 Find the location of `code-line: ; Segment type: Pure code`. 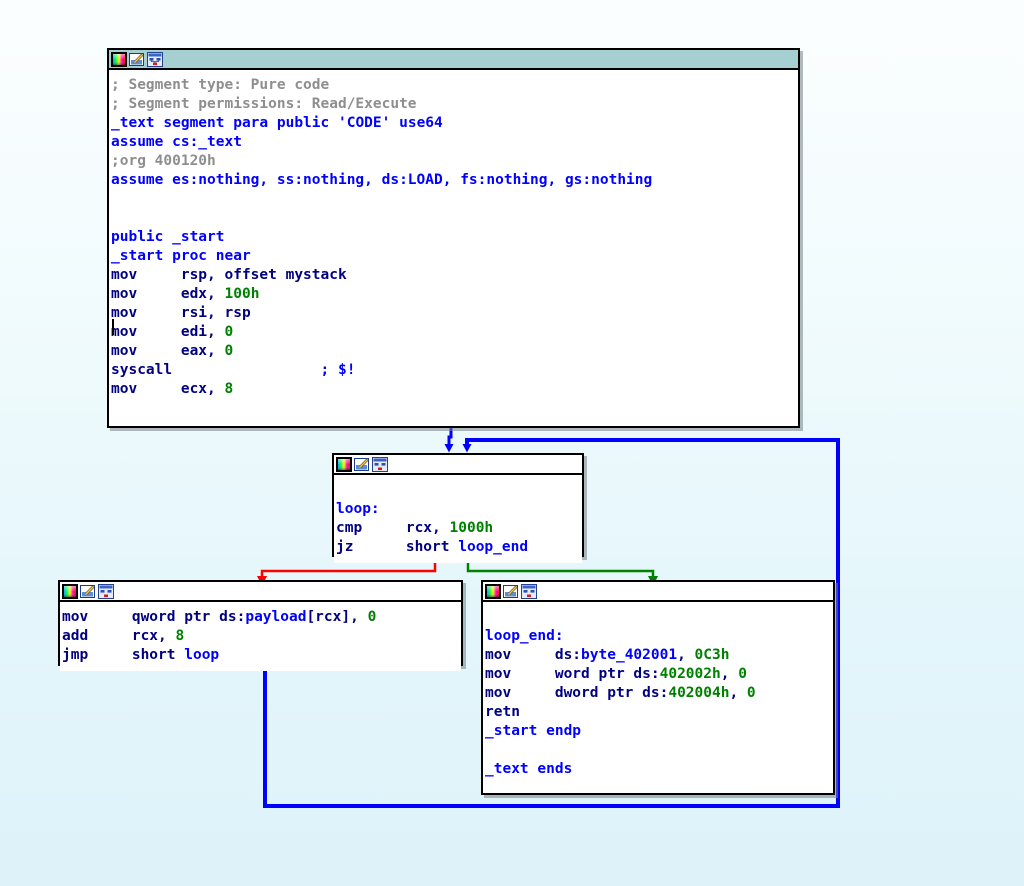

code-line: ; Segment type: Pure code is located at coordinates (453, 85).